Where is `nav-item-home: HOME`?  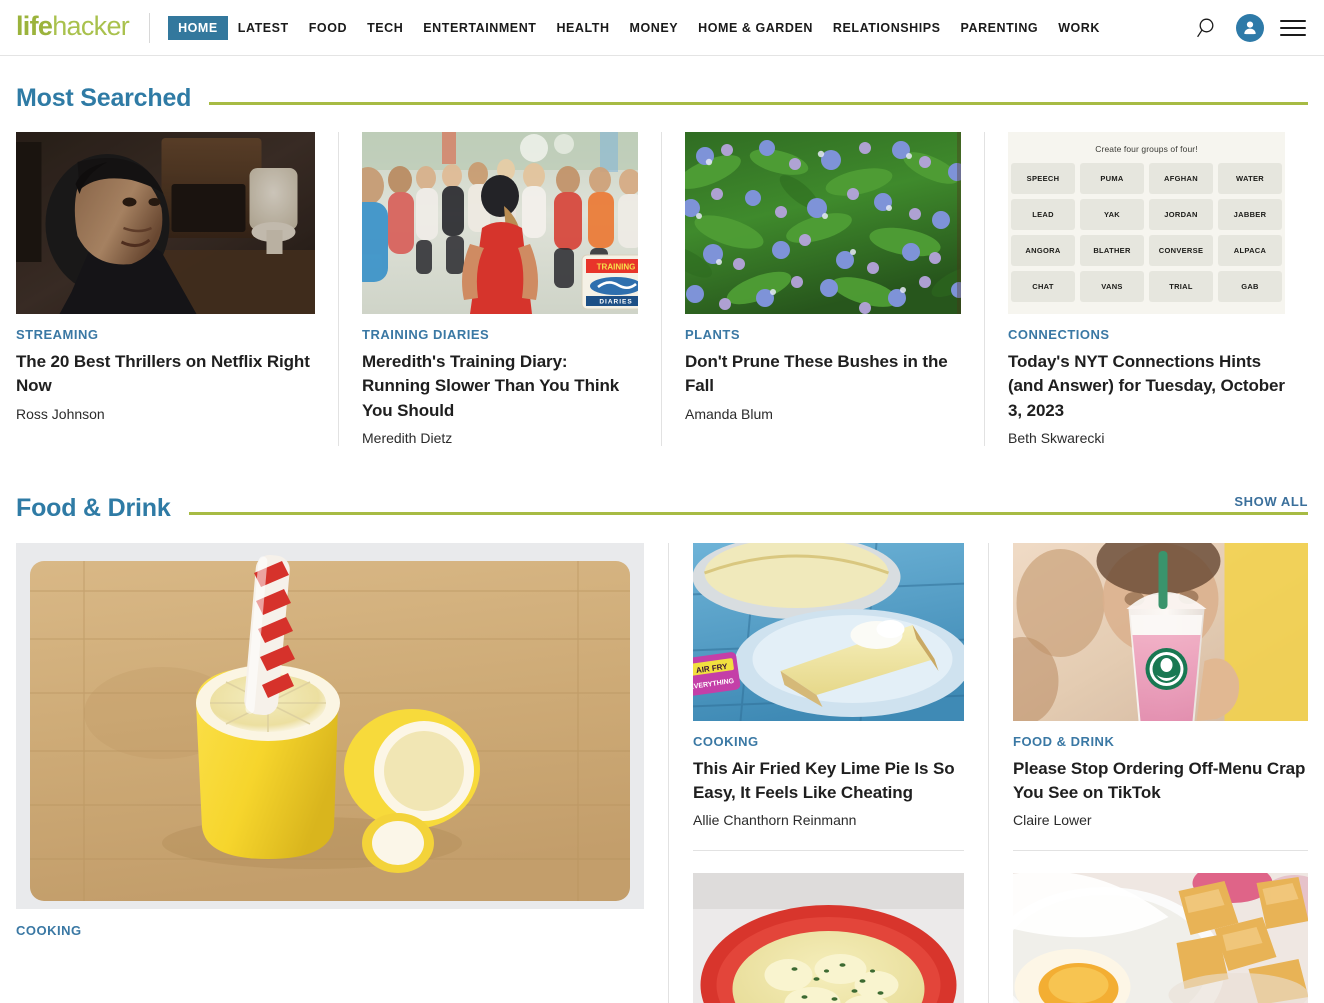
nav-item-home: HOME is located at coordinates (198, 27).